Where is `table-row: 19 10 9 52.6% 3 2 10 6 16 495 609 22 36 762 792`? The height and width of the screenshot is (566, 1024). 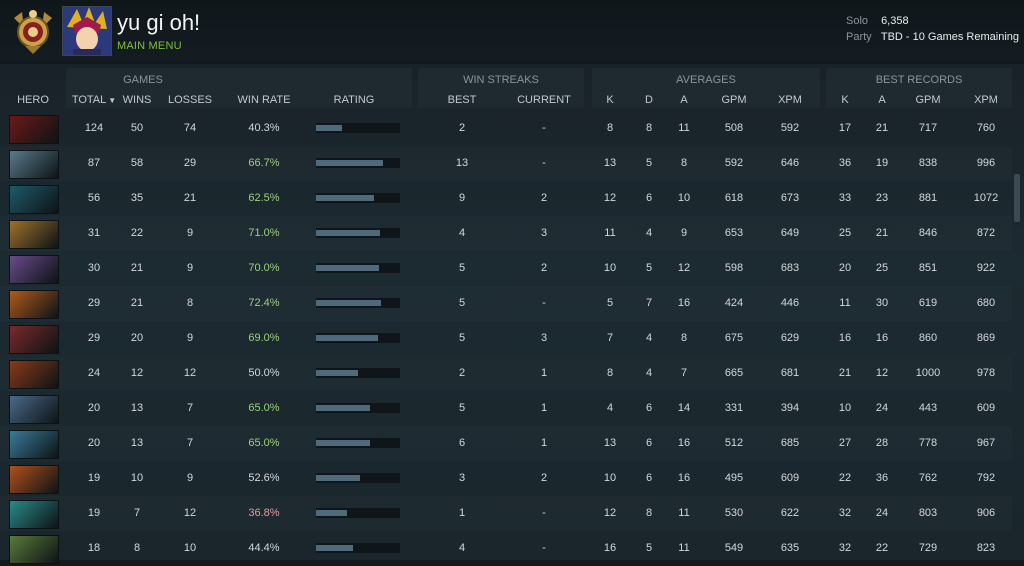
table-row: 19 10 9 52.6% 3 2 10 6 16 495 609 22 36 762 792 is located at coordinates (506, 478).